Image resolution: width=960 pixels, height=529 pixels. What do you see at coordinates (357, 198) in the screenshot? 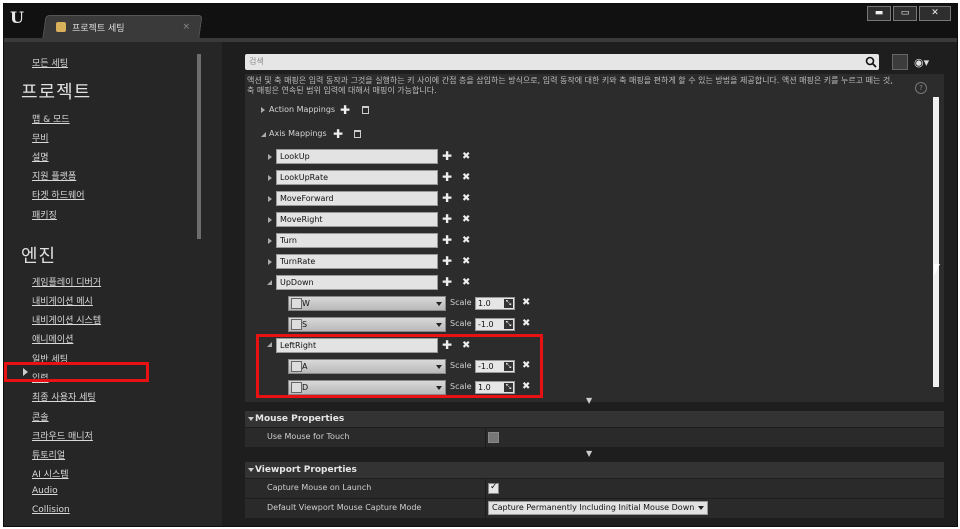
I see `axis-name-moveforward: MoveForward` at bounding box center [357, 198].